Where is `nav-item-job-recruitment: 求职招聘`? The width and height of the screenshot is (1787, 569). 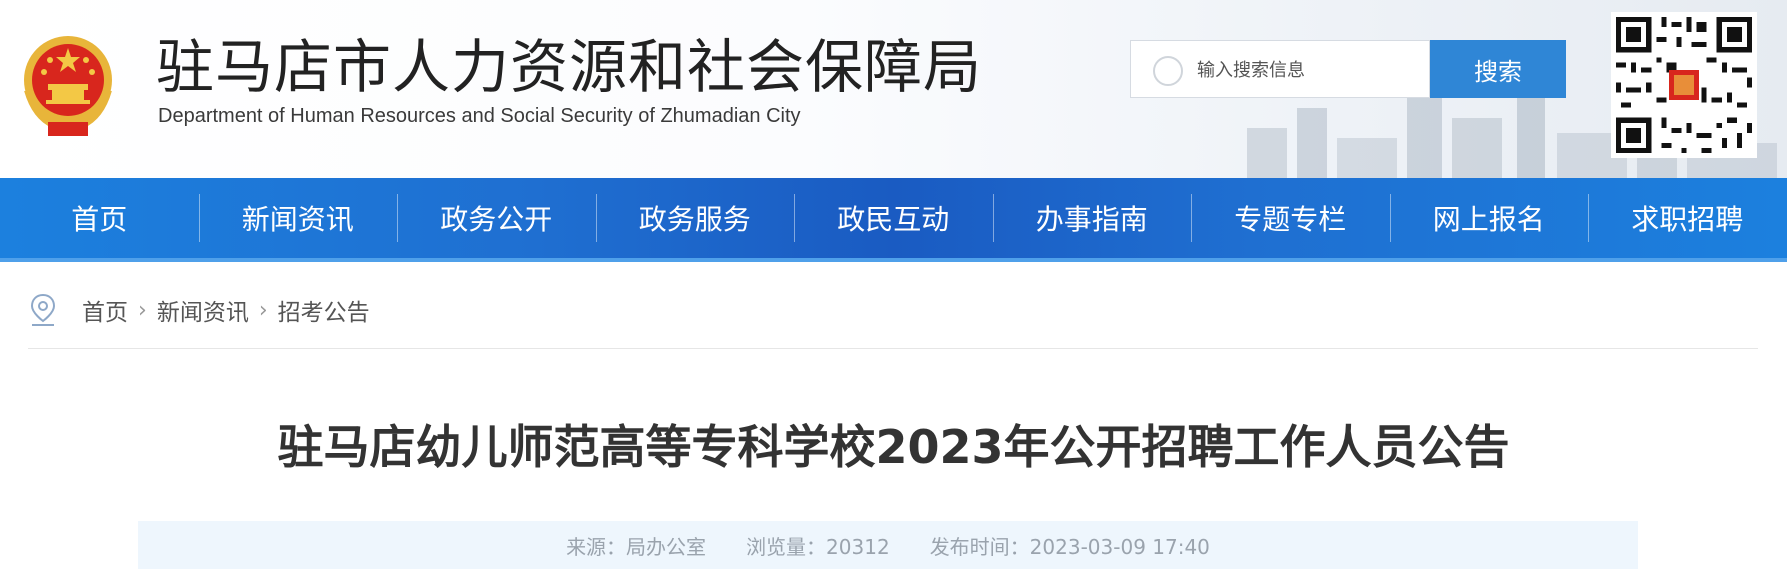 nav-item-job-recruitment: 求职招聘 is located at coordinates (1687, 218).